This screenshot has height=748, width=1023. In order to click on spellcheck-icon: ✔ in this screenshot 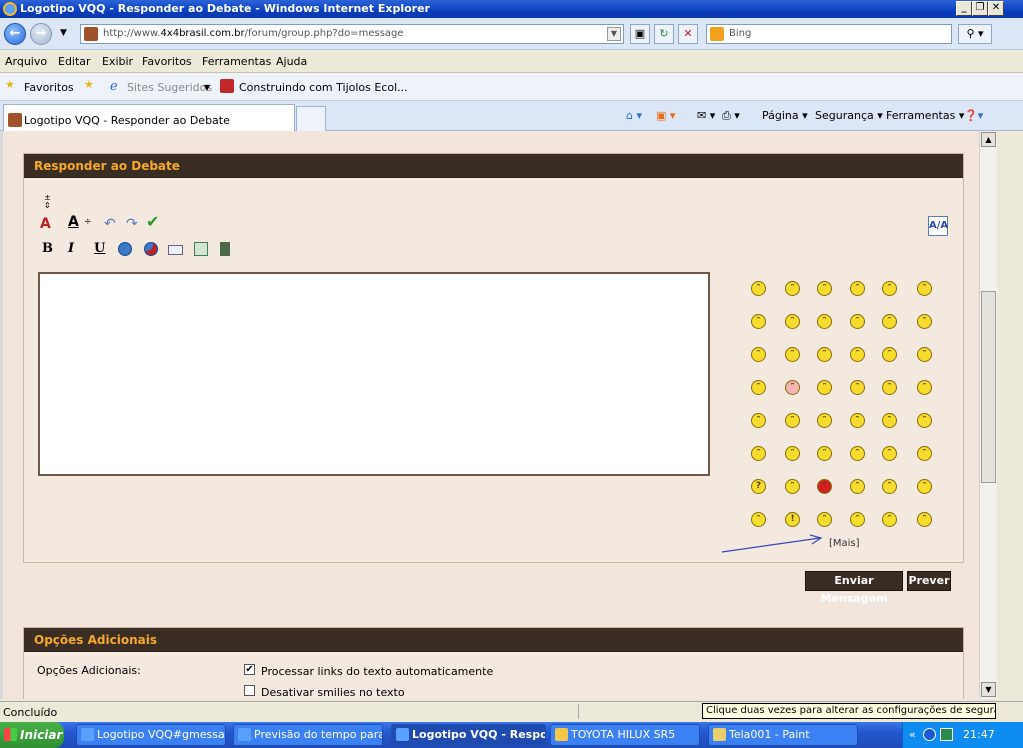, I will do `click(152, 221)`.